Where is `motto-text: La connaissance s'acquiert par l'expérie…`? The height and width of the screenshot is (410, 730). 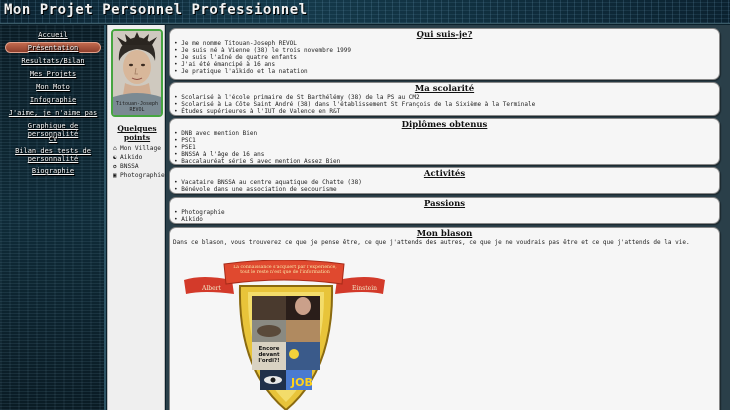
motto-text: La connaissance s'acquiert par l'expérie… is located at coordinates (285, 270).